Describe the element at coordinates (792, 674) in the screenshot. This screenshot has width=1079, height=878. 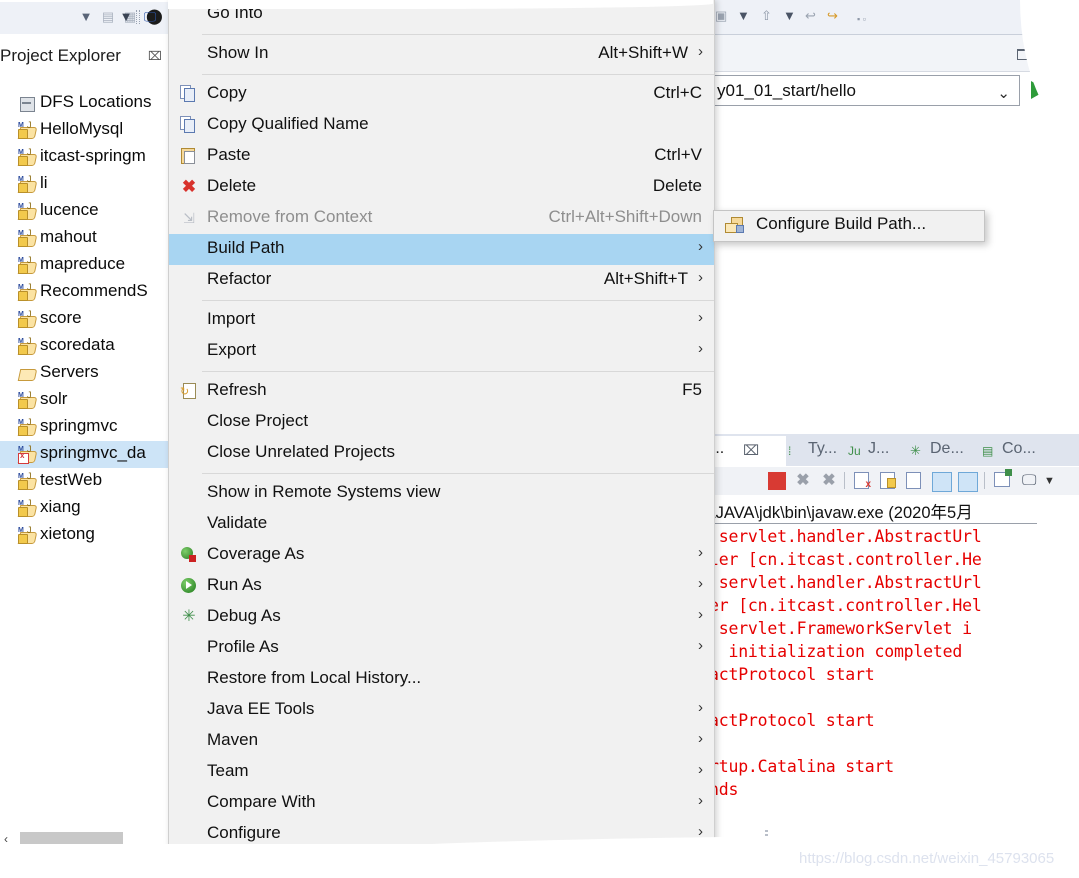
I see `console-line: actProtocol start` at that location.